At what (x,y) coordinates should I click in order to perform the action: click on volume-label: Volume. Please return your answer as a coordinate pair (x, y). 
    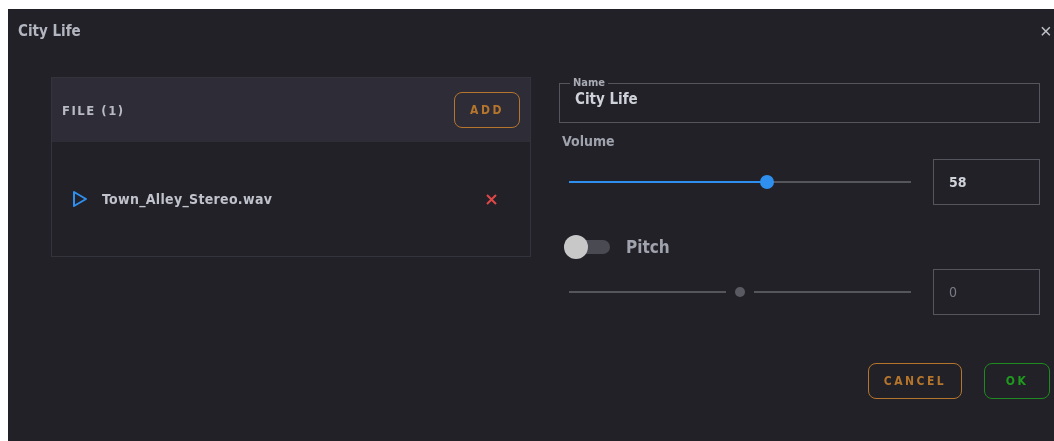
    Looking at the image, I should click on (588, 141).